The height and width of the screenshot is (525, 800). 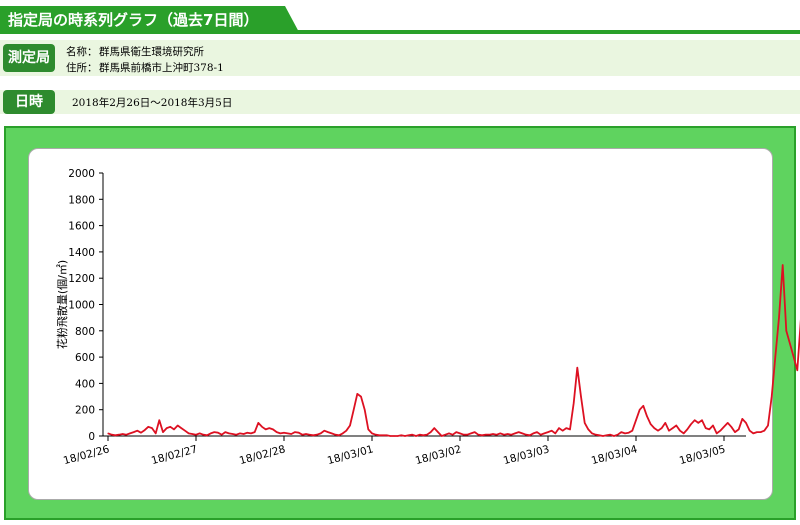 I want to click on y-axis-label: 花粉飛散量(個/㎡), so click(x=62, y=304).